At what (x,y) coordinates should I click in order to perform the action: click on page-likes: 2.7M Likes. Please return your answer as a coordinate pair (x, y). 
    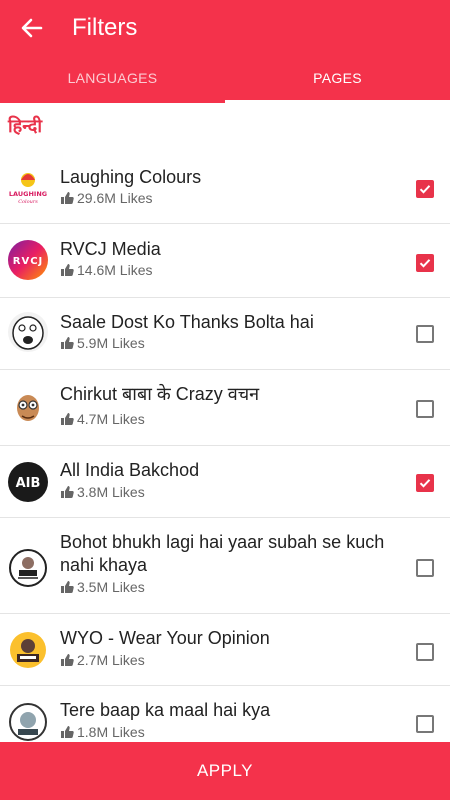
    Looking at the image, I should click on (102, 660).